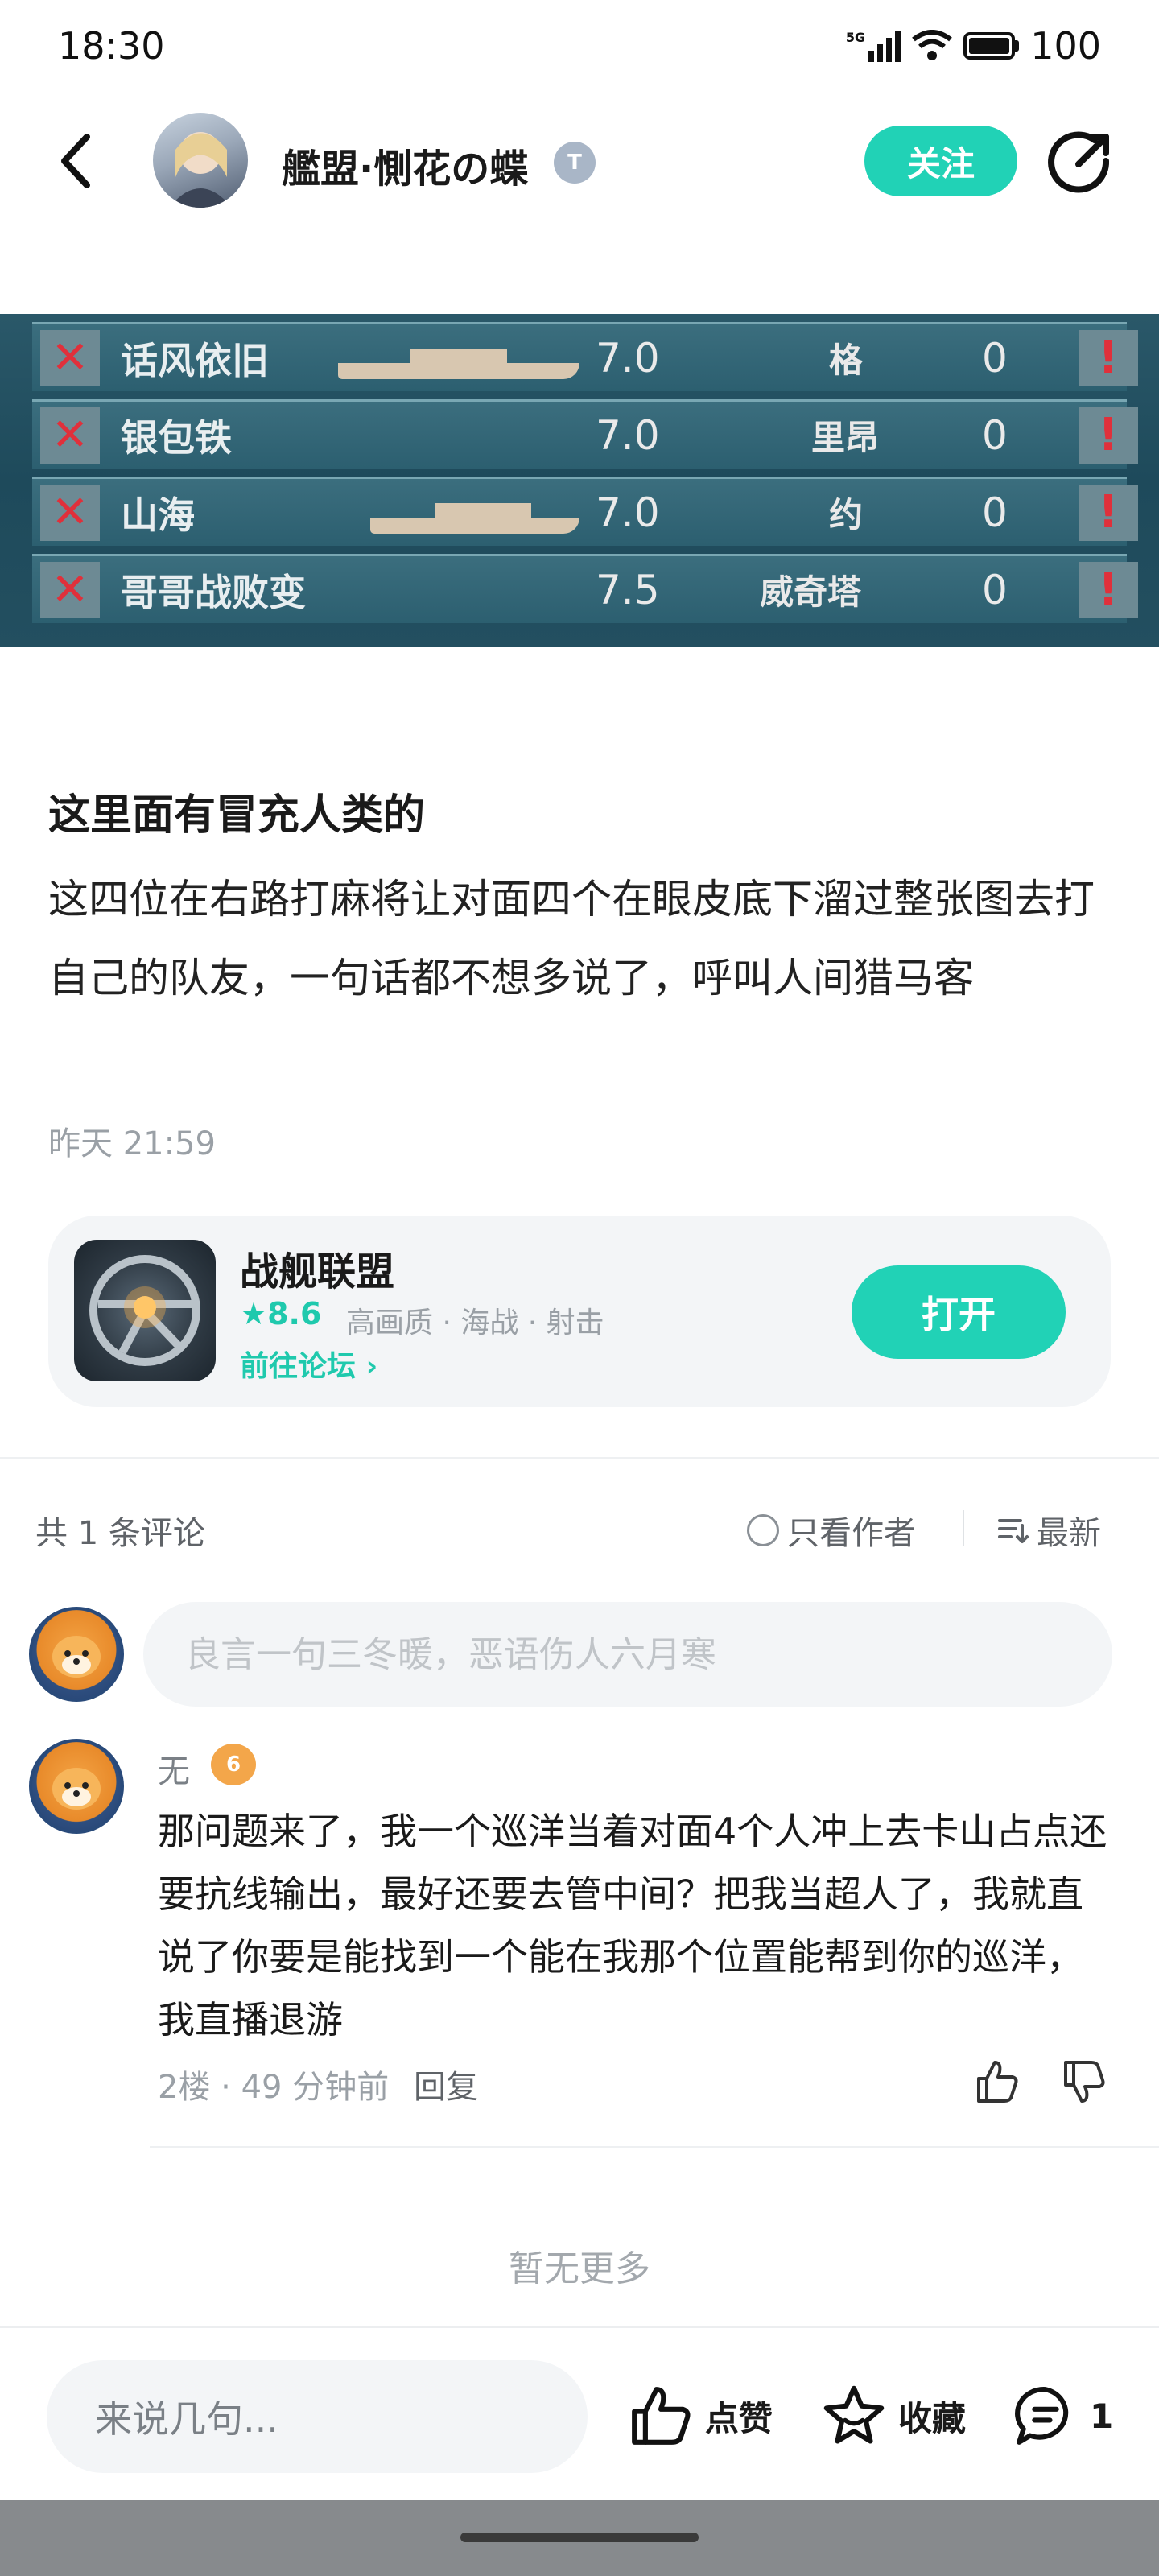  I want to click on player-name: 银包铁, so click(176, 437).